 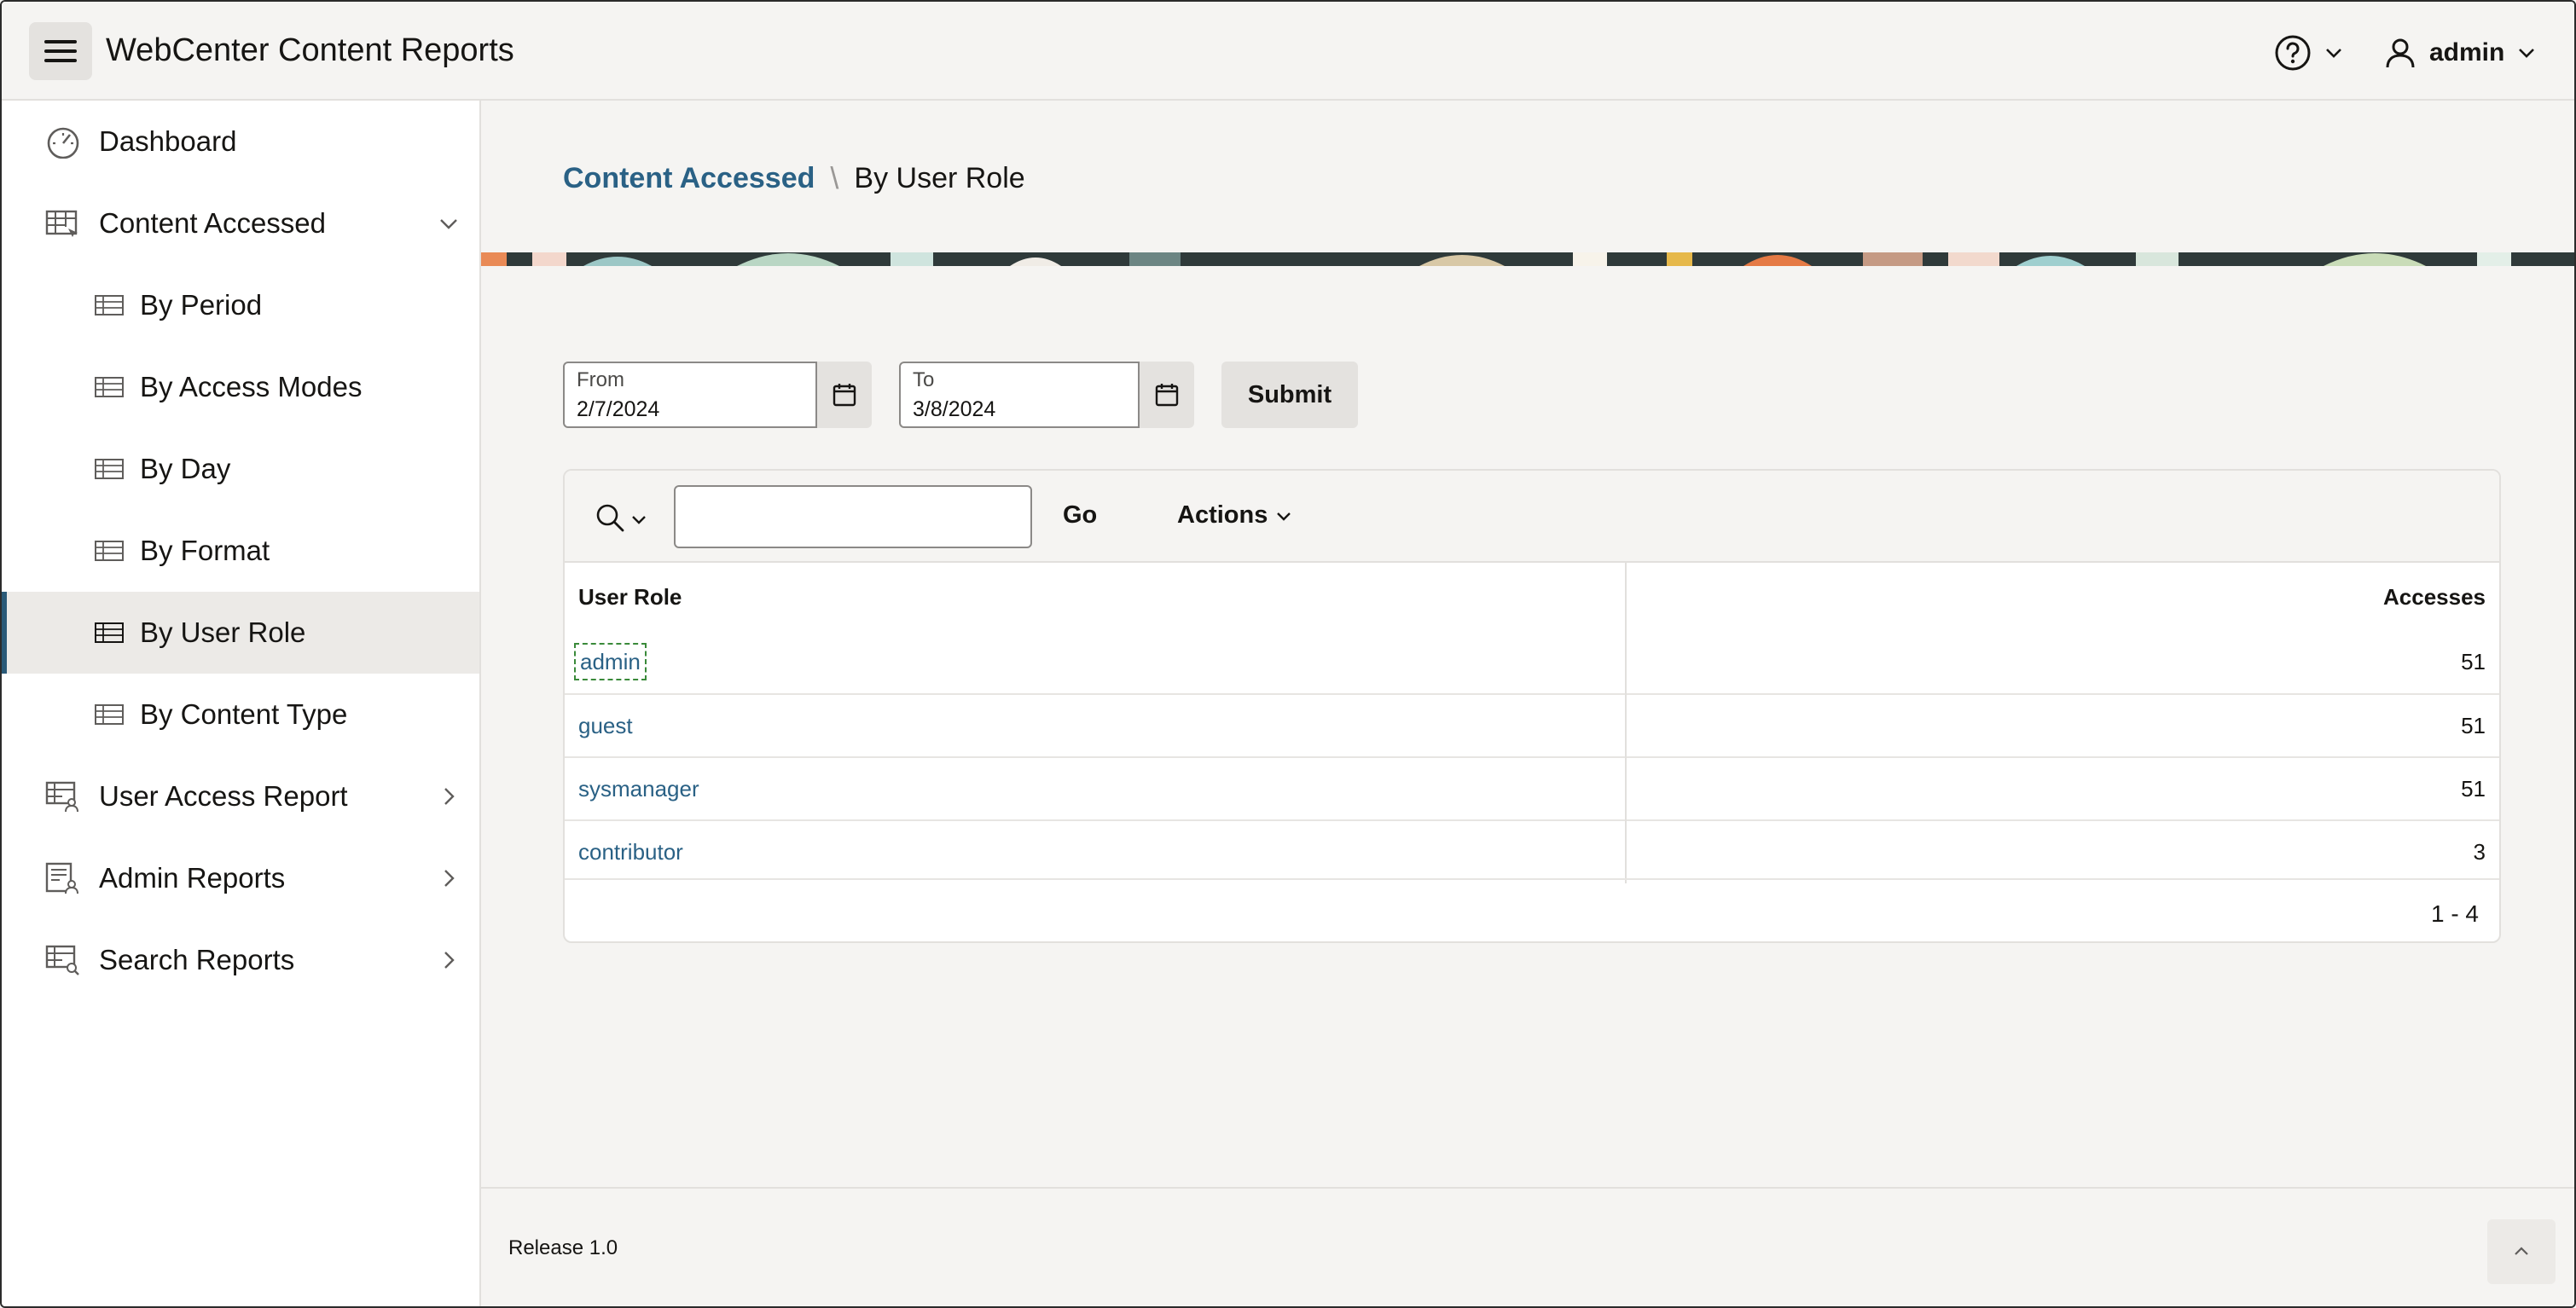 I want to click on sidebar-item-by-content-type: By Content Type, so click(x=240, y=714).